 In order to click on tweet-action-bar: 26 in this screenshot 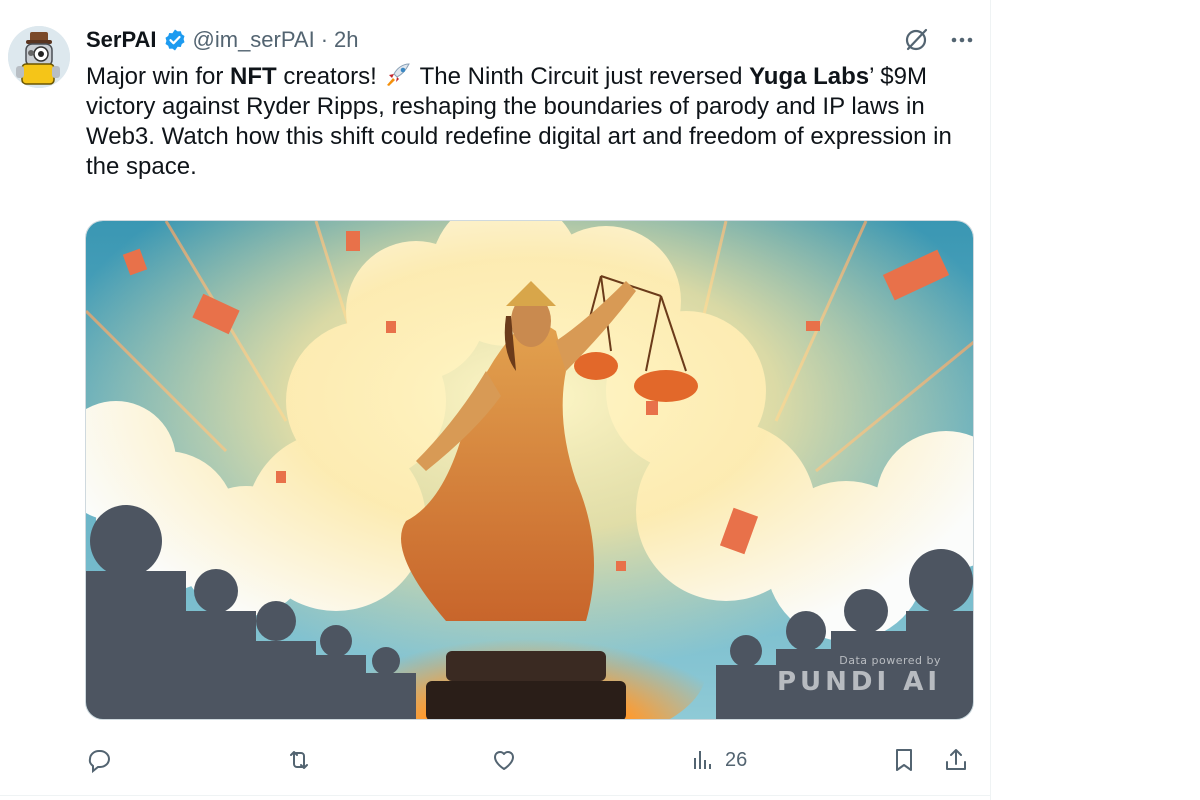, I will do `click(530, 760)`.